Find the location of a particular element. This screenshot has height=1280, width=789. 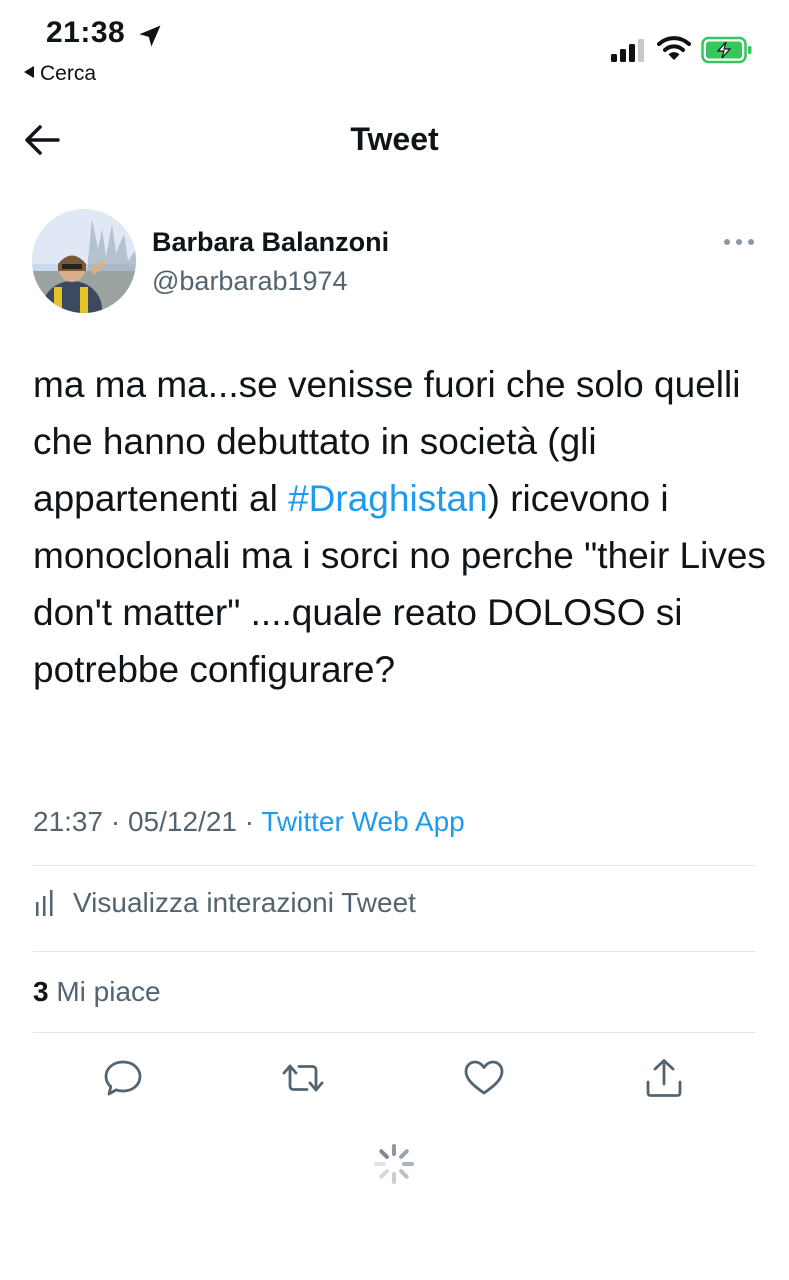

page-title: Tweet is located at coordinates (394, 139).